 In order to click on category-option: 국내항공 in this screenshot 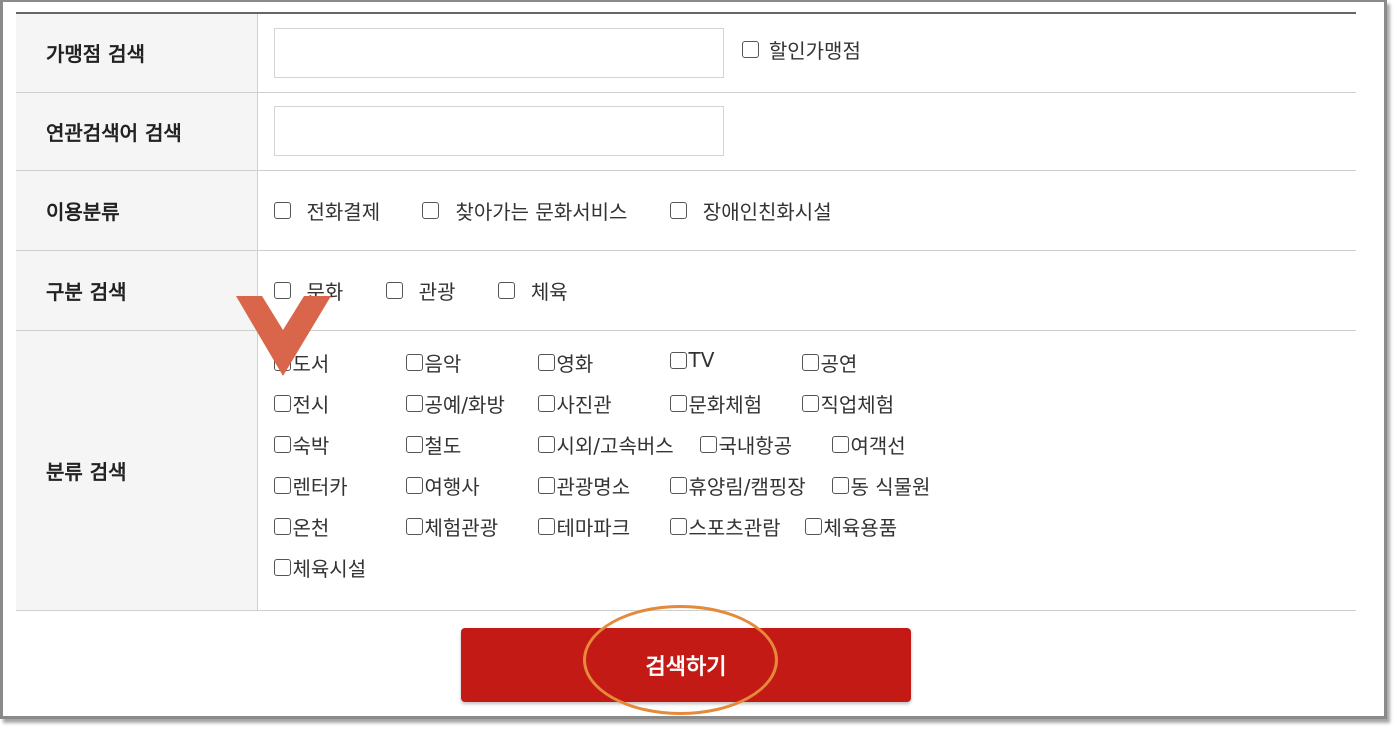, I will do `click(746, 444)`.